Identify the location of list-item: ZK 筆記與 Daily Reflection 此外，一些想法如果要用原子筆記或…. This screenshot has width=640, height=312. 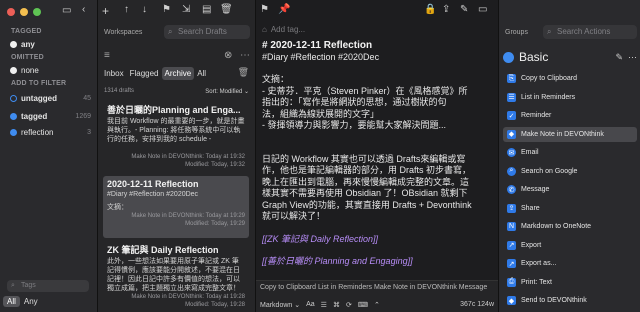
(176, 275).